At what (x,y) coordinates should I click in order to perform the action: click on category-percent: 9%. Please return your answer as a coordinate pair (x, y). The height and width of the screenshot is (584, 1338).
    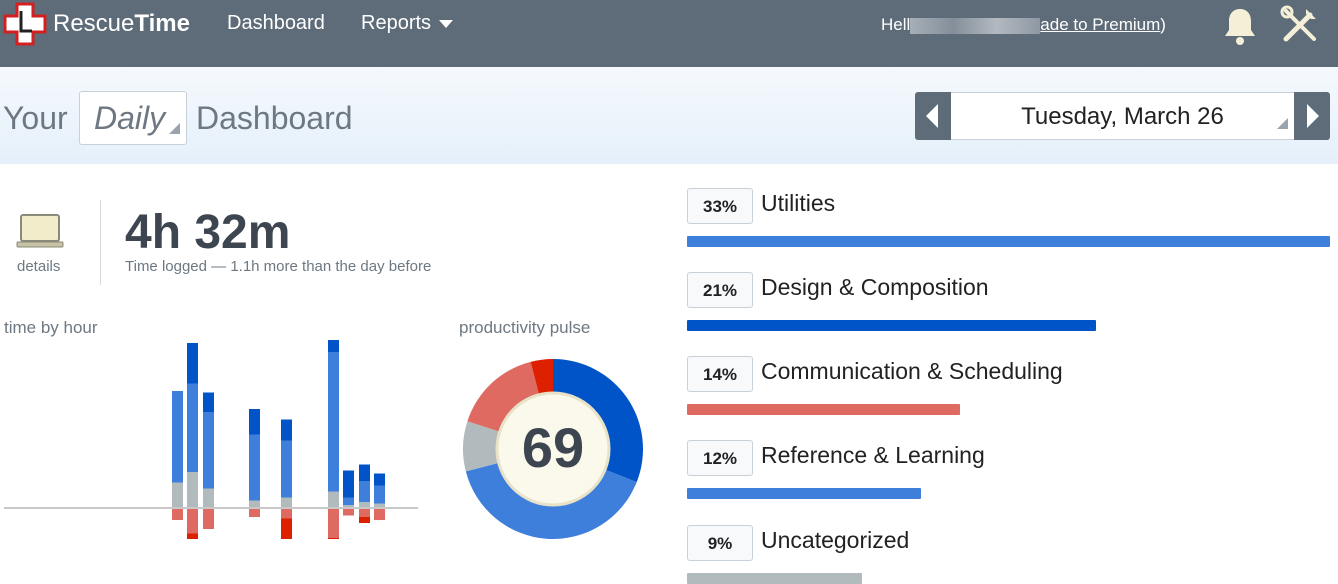
    Looking at the image, I should click on (720, 543).